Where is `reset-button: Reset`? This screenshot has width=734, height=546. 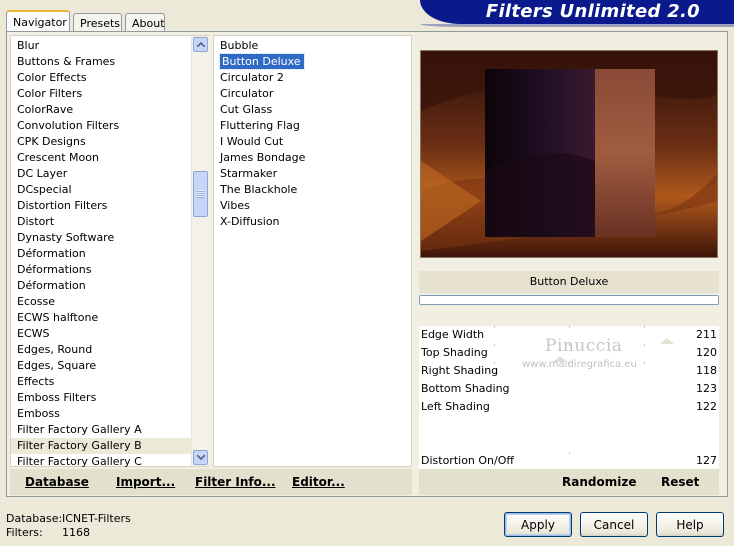 reset-button: Reset is located at coordinates (680, 482).